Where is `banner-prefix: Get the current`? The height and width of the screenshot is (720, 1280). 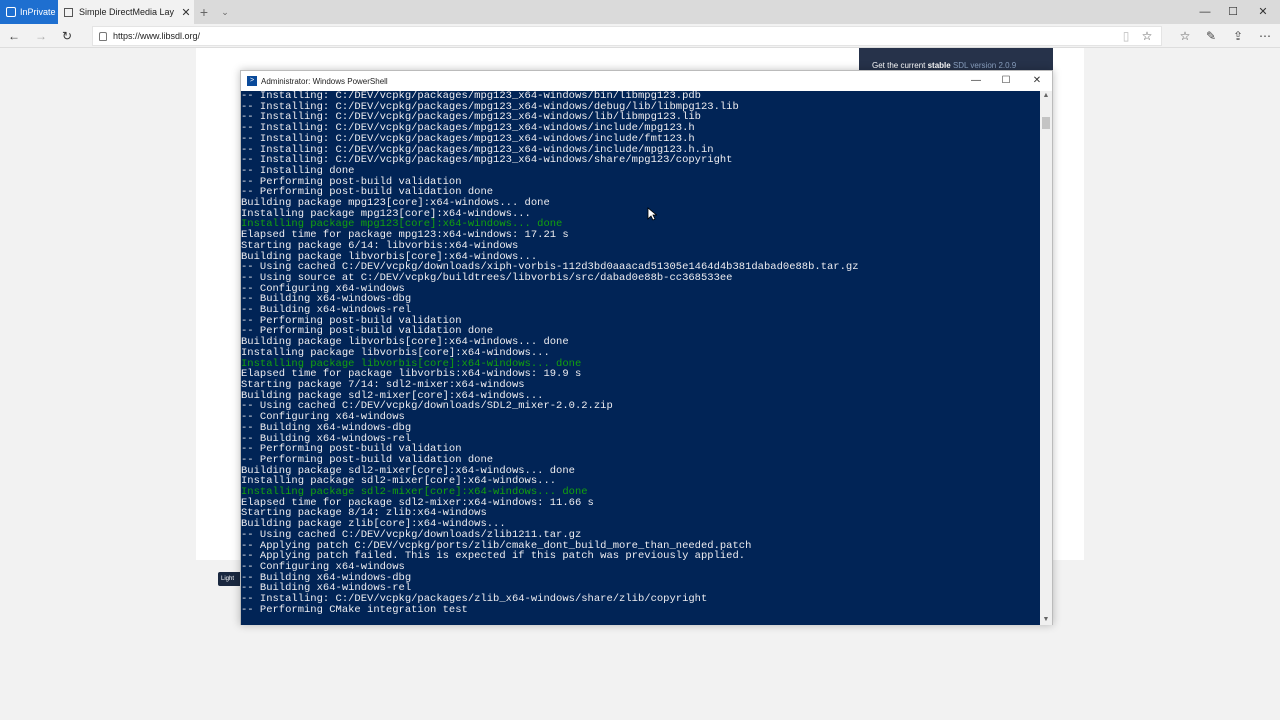
banner-prefix: Get the current is located at coordinates (900, 65).